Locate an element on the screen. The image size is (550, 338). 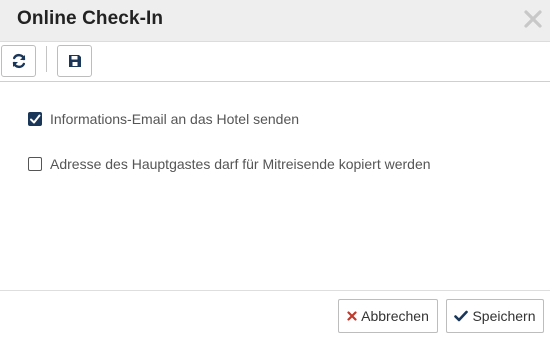
toolbar is located at coordinates (275, 62).